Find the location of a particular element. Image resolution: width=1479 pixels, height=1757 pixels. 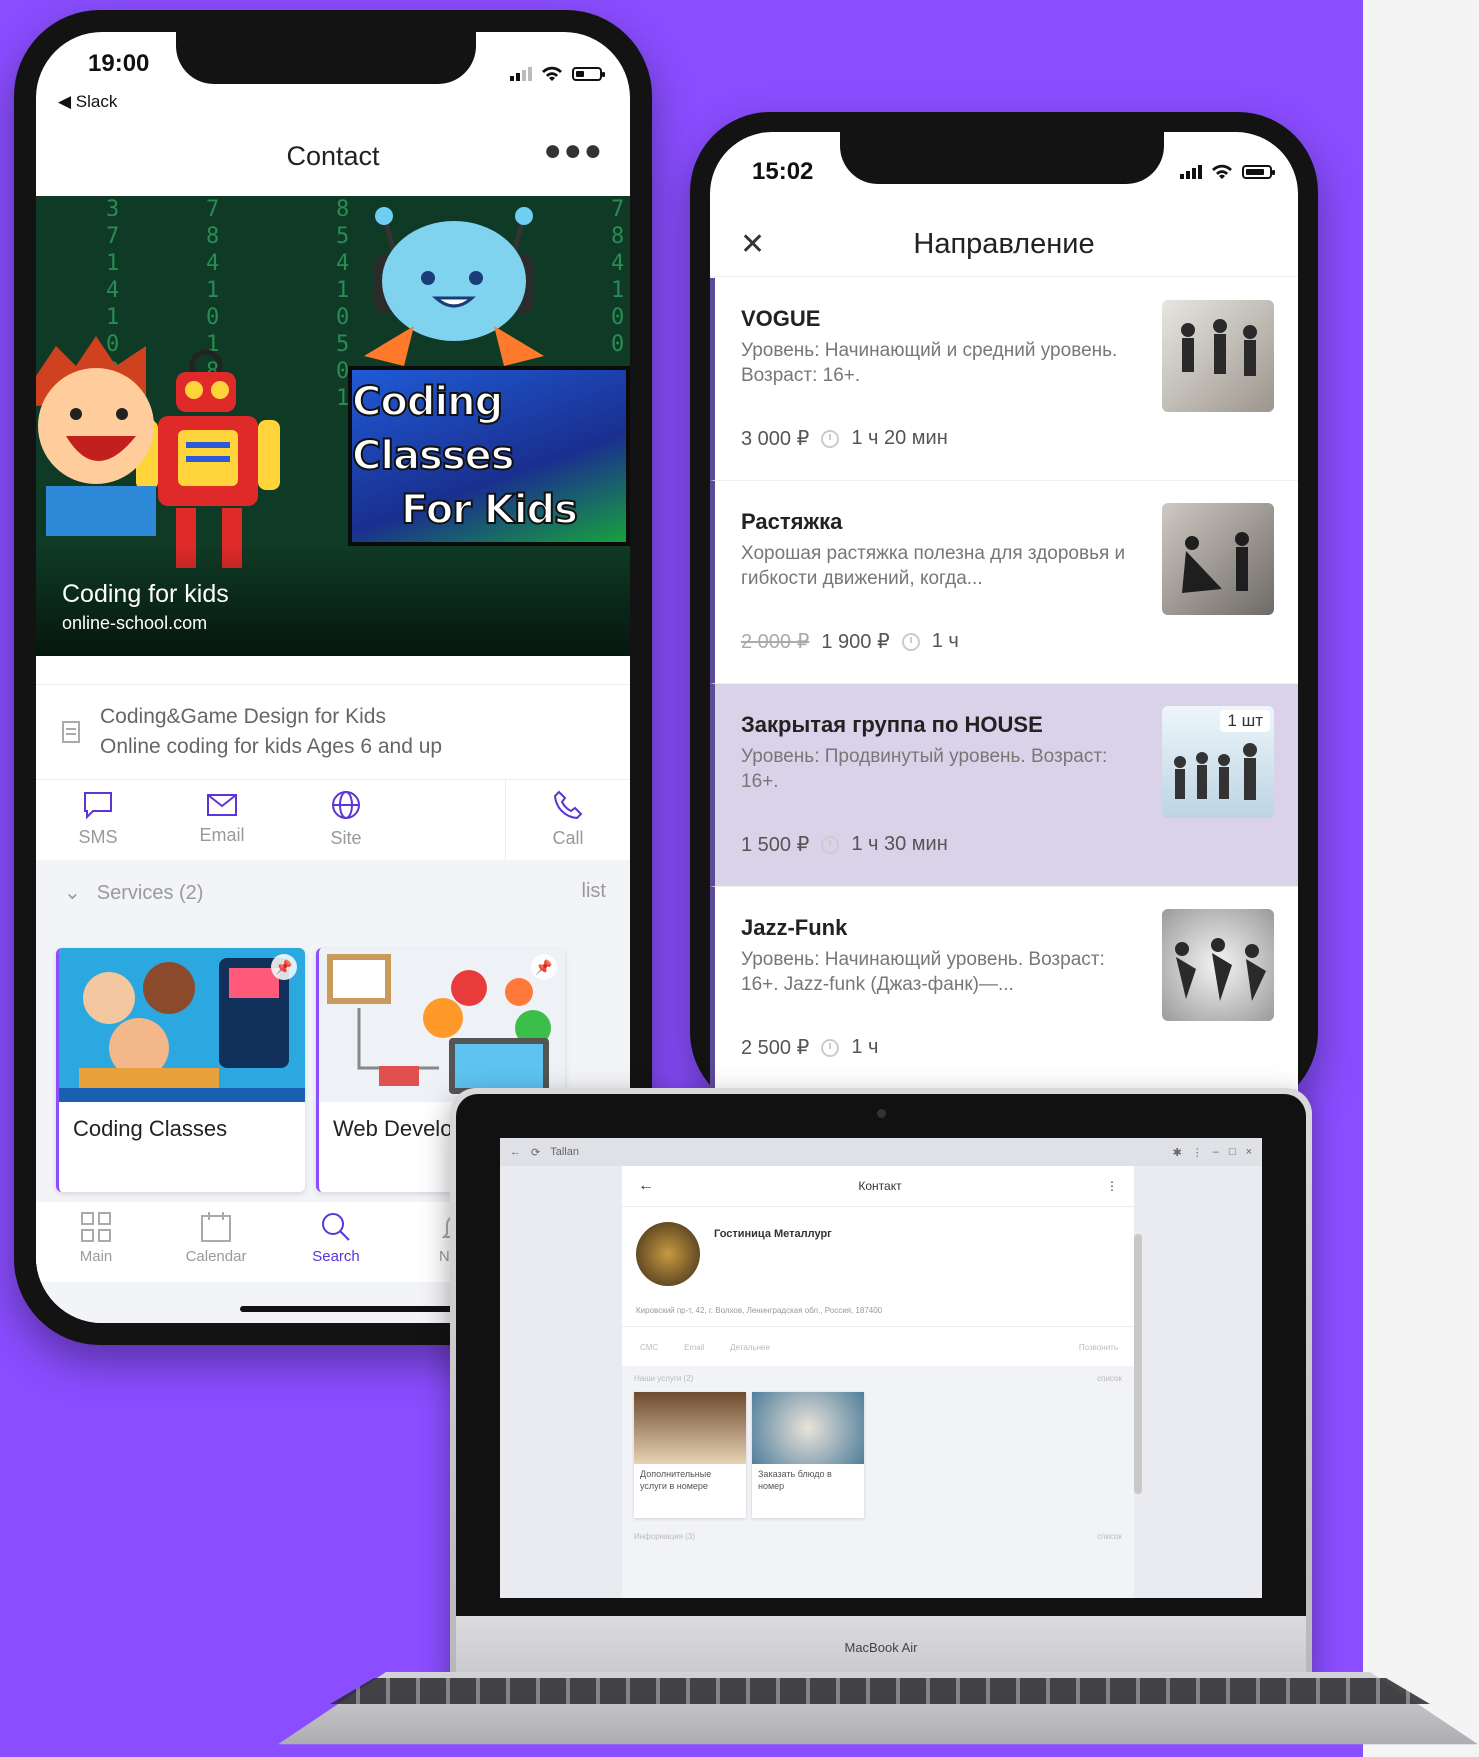

services-toggle: ⌄ Services (2) is located at coordinates (133, 892).